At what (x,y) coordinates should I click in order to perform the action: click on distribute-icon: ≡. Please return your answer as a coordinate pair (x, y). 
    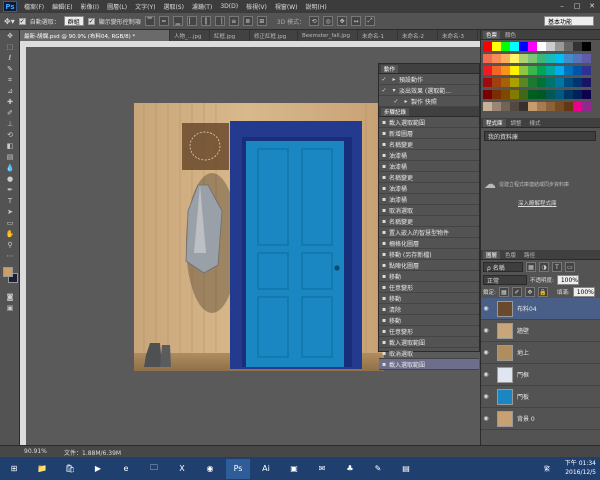
    Looking at the image, I should click on (233, 21).